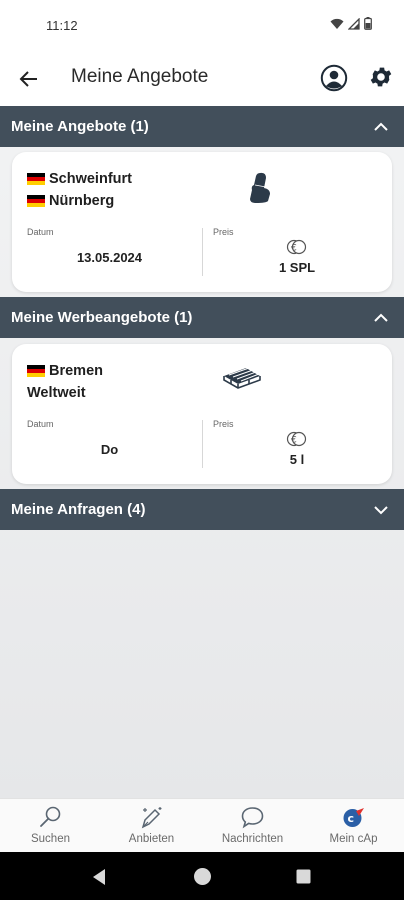 Image resolution: width=404 pixels, height=900 pixels. Describe the element at coordinates (151, 818) in the screenshot. I see `pen-sparkle-icon` at that location.